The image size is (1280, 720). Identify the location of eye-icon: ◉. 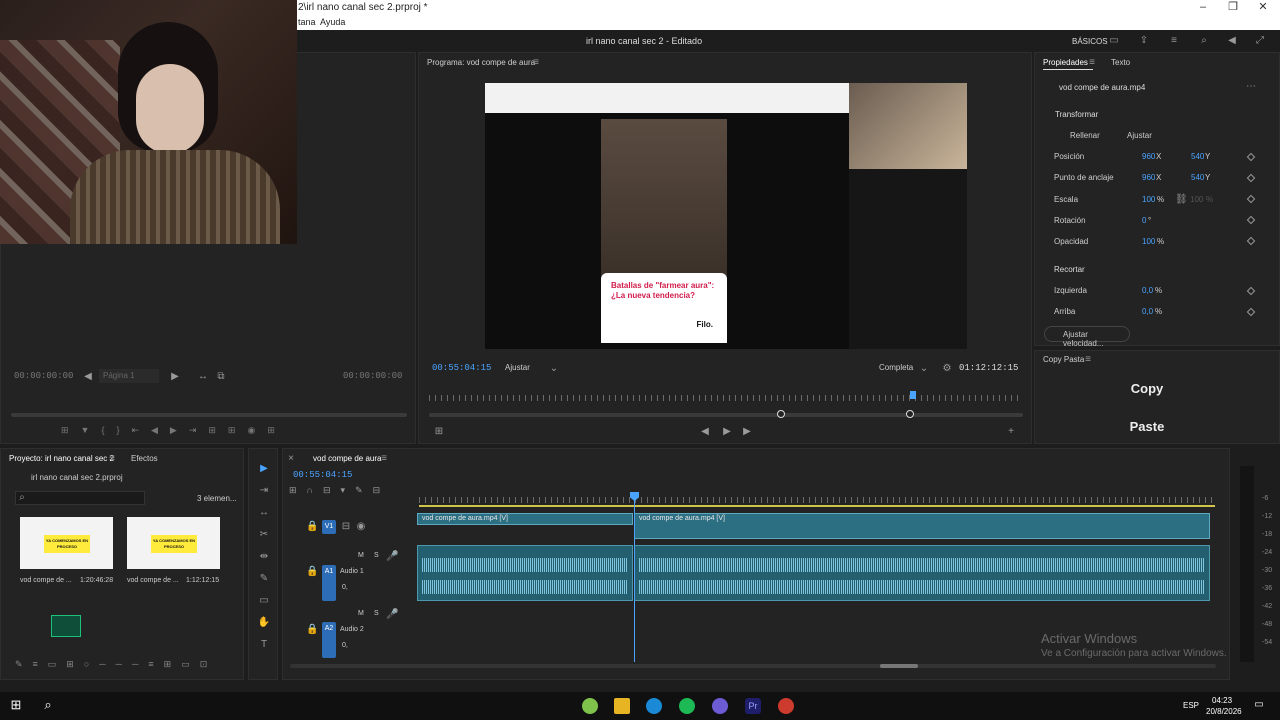
(361, 527).